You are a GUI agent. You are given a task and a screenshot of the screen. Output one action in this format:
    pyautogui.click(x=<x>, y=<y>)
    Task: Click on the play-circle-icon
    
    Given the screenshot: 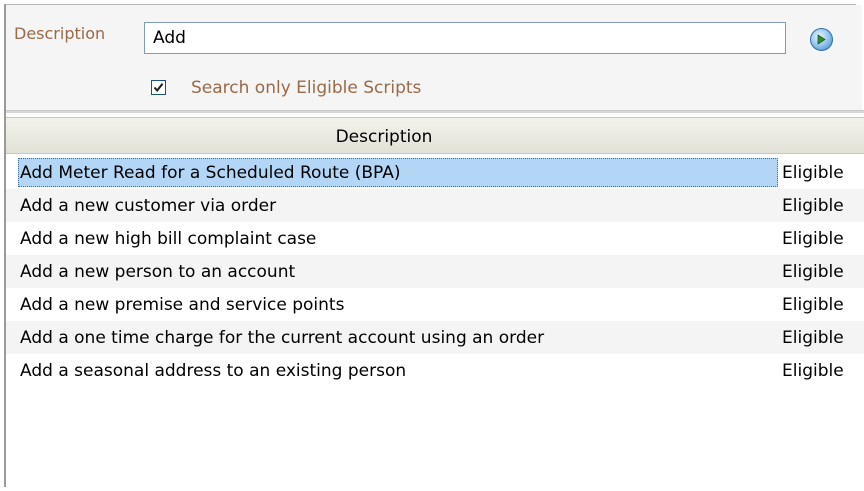 What is the action you would take?
    pyautogui.click(x=821, y=39)
    